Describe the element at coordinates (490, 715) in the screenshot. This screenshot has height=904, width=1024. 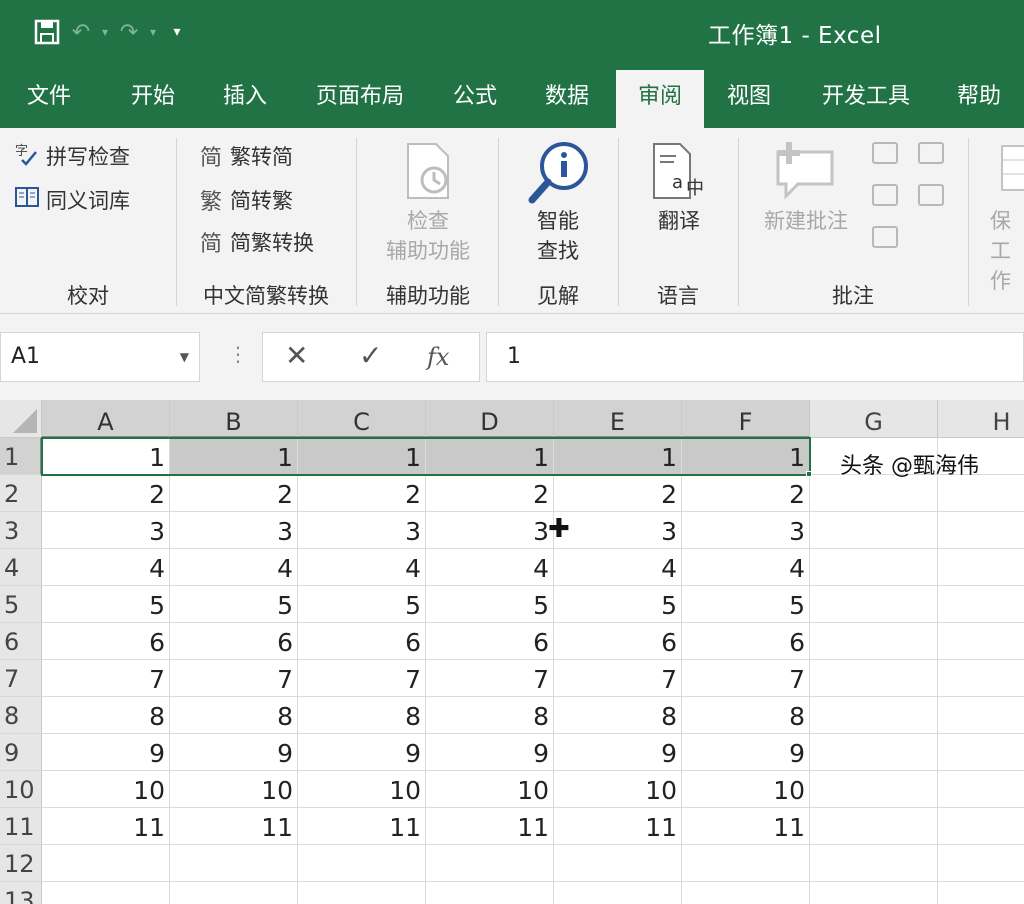
I see `cell-d8: 8` at that location.